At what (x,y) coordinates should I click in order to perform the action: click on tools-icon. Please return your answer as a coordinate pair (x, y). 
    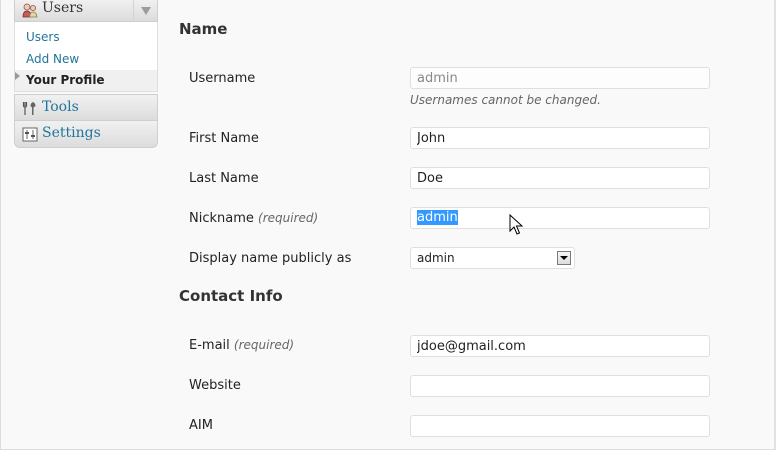
    Looking at the image, I should click on (29, 108).